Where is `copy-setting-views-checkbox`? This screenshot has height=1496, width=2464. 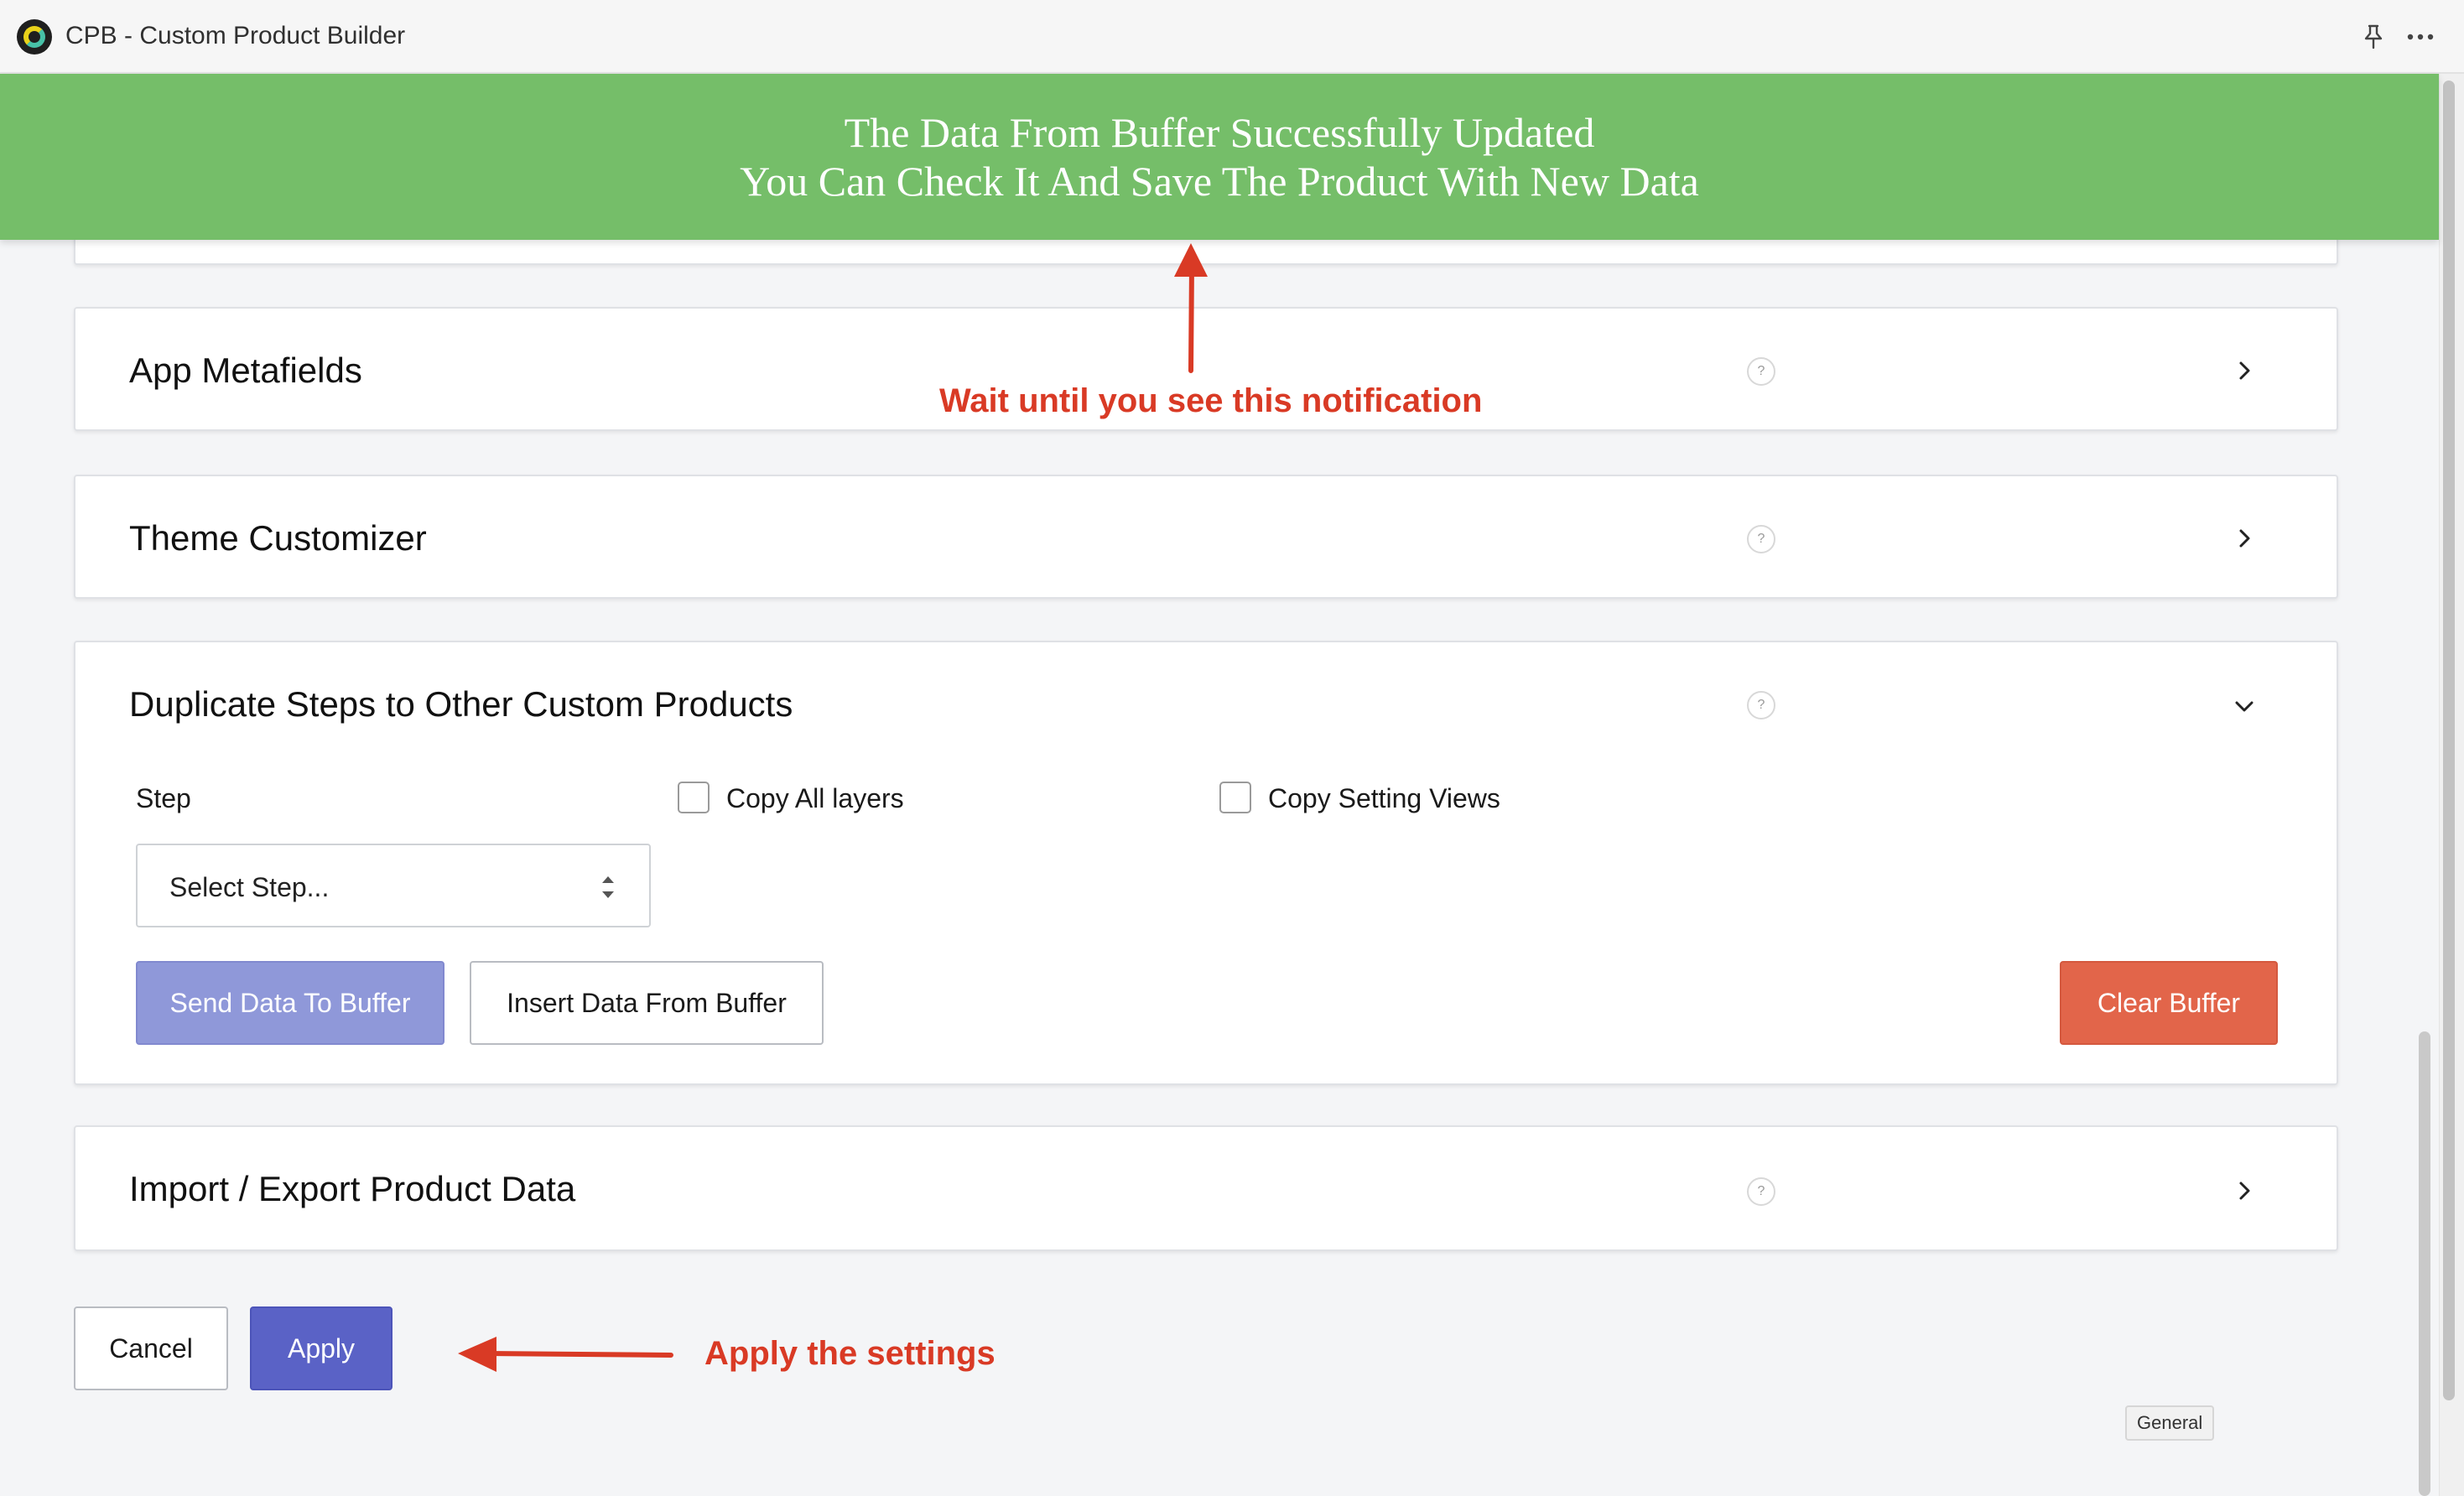 copy-setting-views-checkbox is located at coordinates (1235, 797).